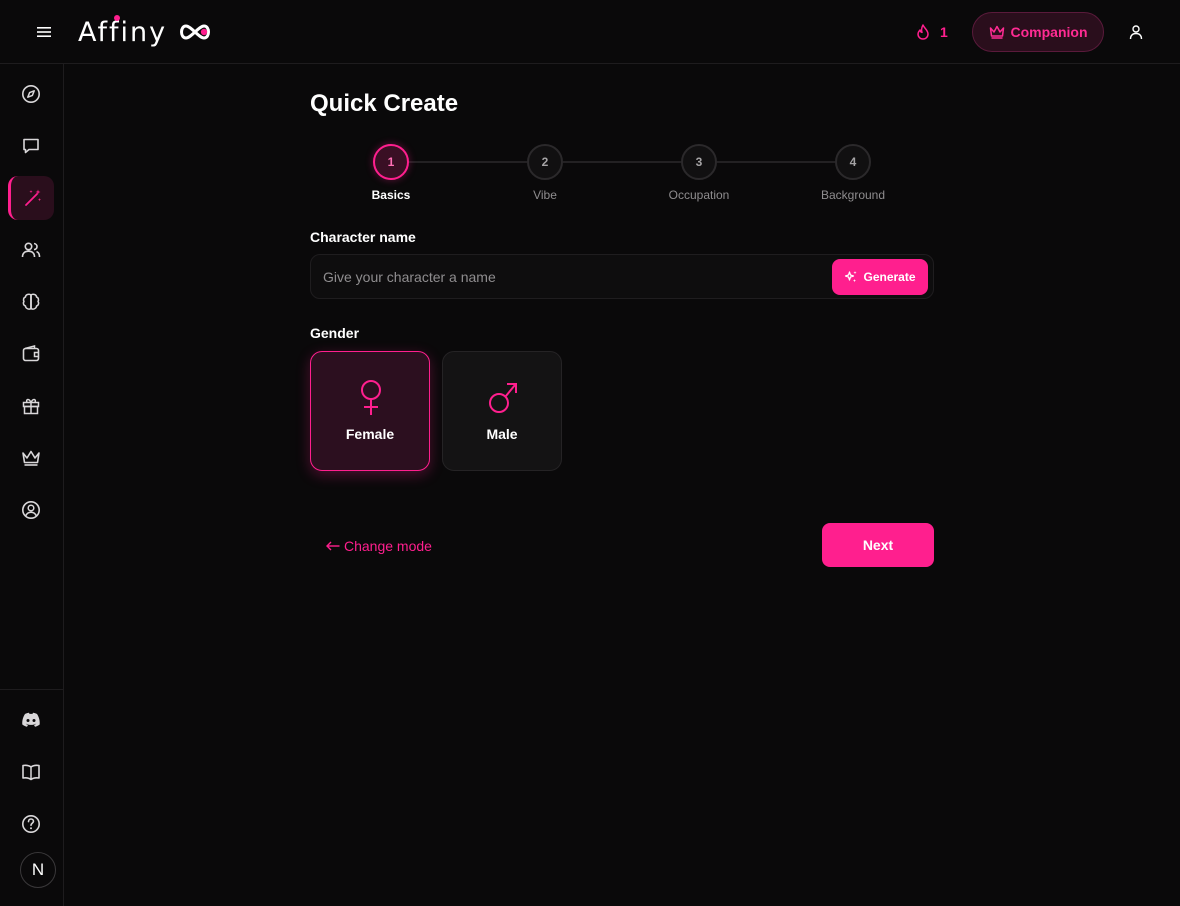 Image resolution: width=1180 pixels, height=906 pixels. I want to click on infinity-logo-icon, so click(195, 32).